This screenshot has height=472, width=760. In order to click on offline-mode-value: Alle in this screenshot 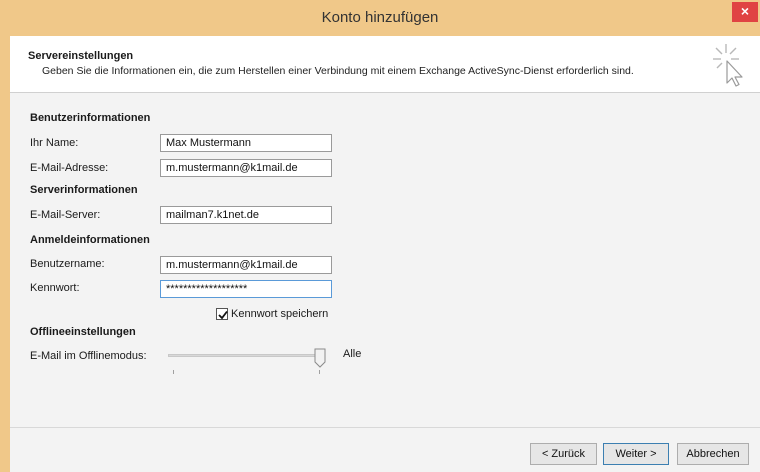, I will do `click(352, 354)`.